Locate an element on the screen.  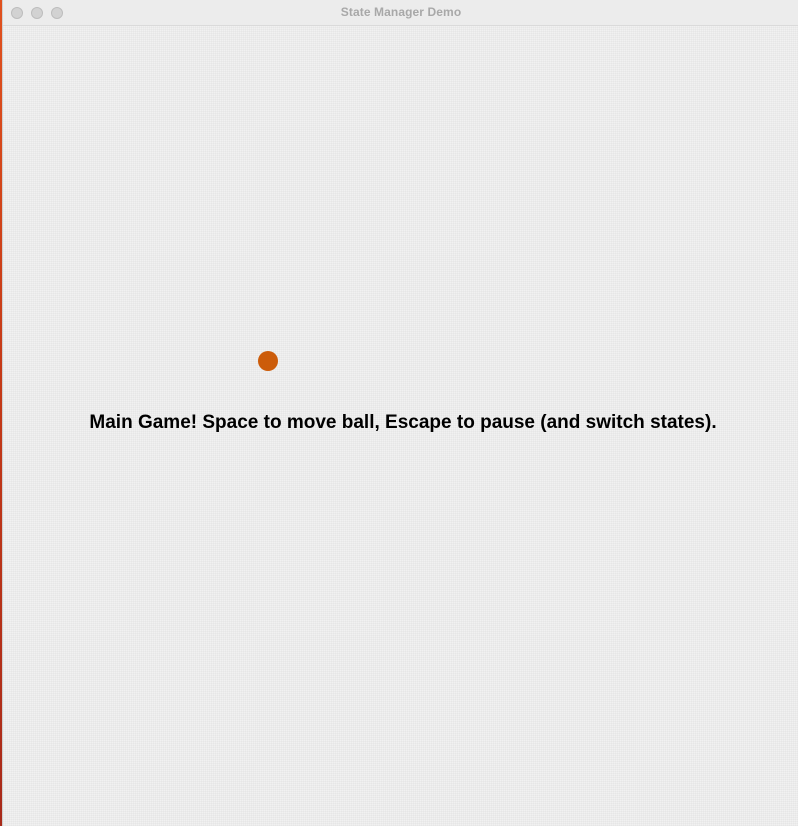
window-title: State Manager Demo is located at coordinates (401, 12).